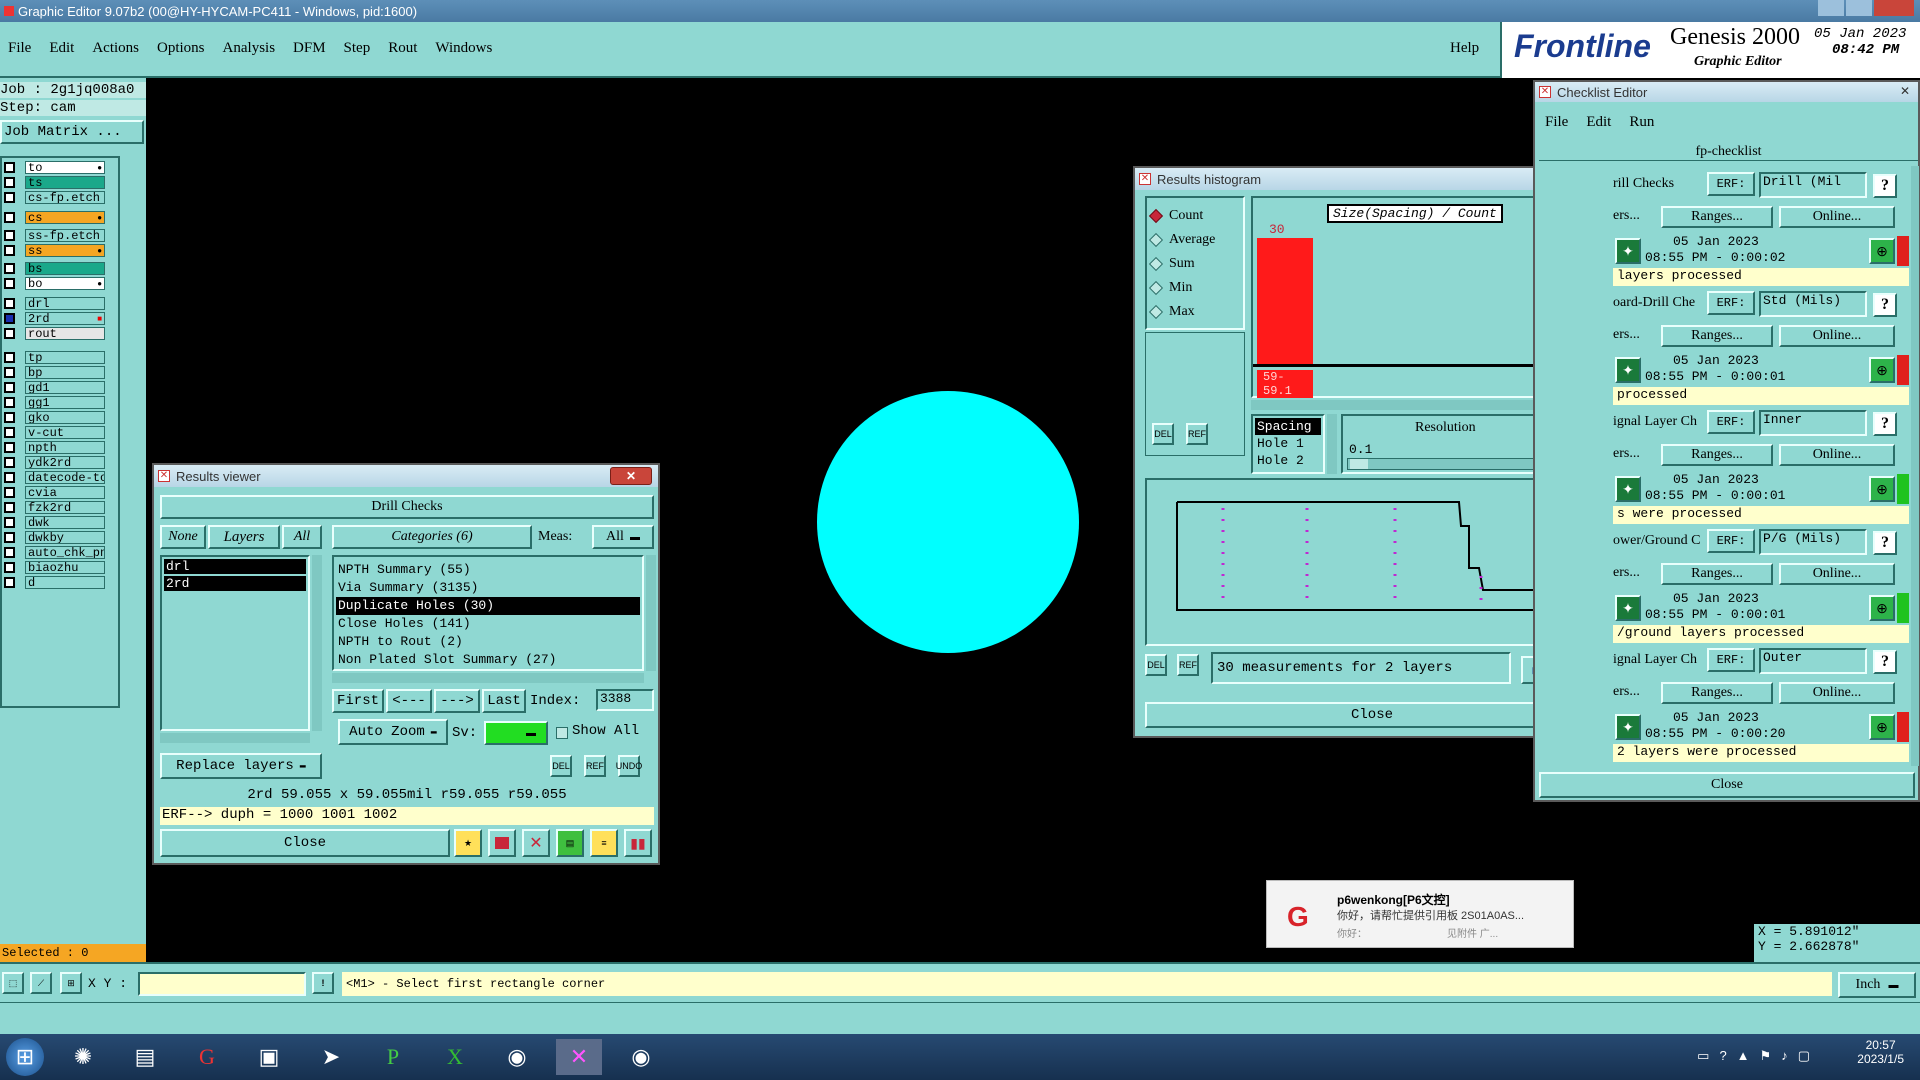 The height and width of the screenshot is (1080, 1920). Describe the element at coordinates (115, 48) in the screenshot. I see `menu-actions: Actions` at that location.